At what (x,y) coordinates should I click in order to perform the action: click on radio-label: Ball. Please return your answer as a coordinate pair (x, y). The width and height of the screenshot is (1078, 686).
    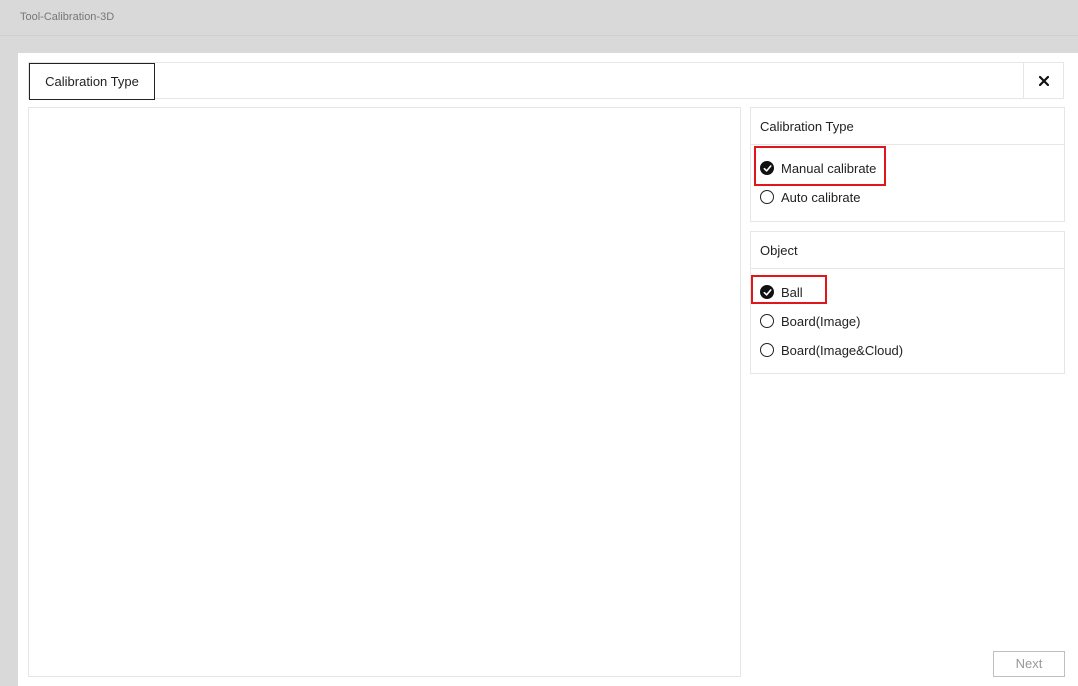
    Looking at the image, I should click on (792, 292).